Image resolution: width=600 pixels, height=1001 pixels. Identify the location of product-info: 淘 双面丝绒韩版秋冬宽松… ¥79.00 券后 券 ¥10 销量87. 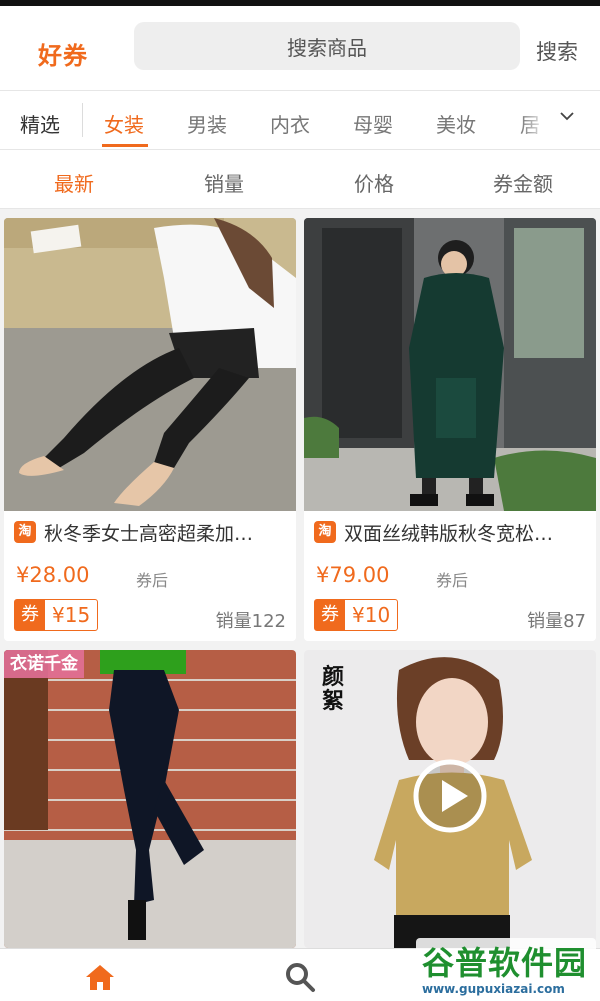
(450, 576).